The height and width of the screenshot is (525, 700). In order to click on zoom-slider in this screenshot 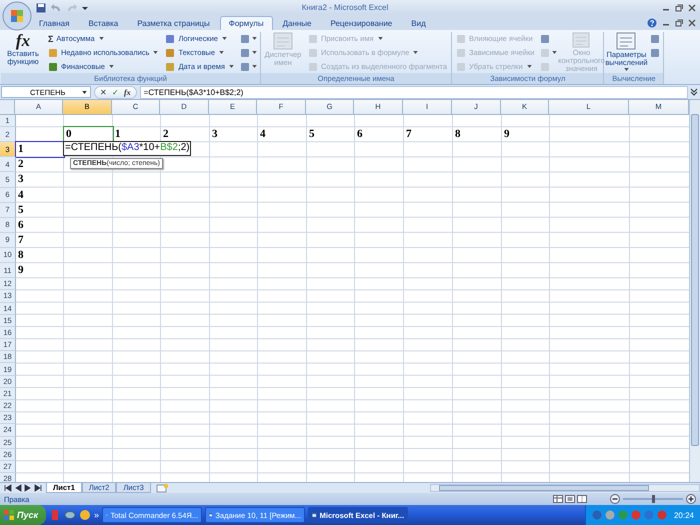, I will do `click(653, 499)`.